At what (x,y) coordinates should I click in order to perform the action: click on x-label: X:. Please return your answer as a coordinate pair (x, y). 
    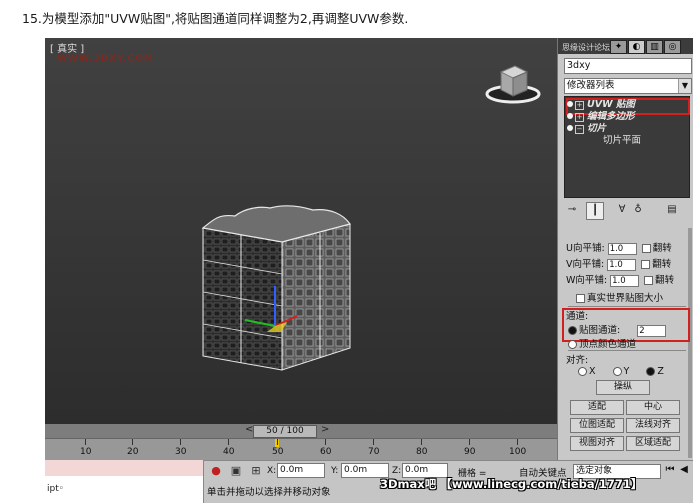
    Looking at the image, I should click on (272, 471).